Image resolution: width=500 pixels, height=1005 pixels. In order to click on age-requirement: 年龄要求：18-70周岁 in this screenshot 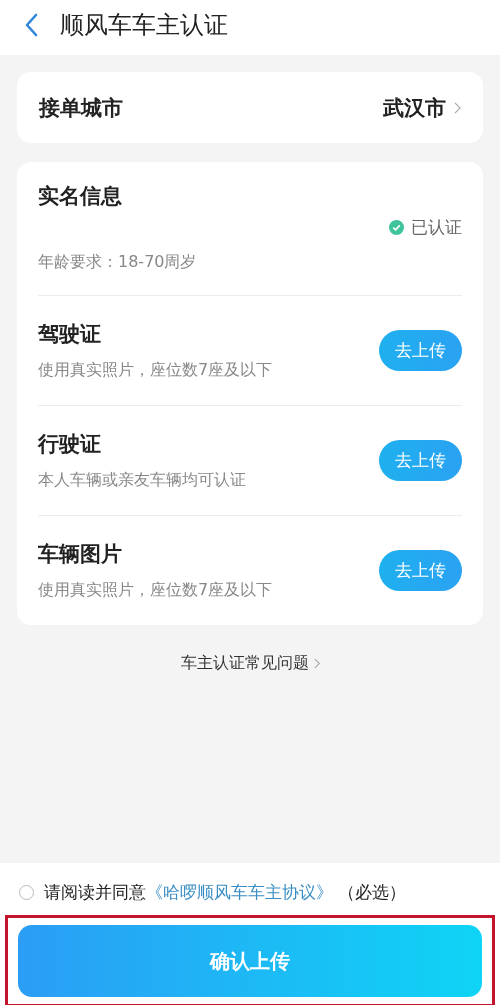, I will do `click(118, 262)`.